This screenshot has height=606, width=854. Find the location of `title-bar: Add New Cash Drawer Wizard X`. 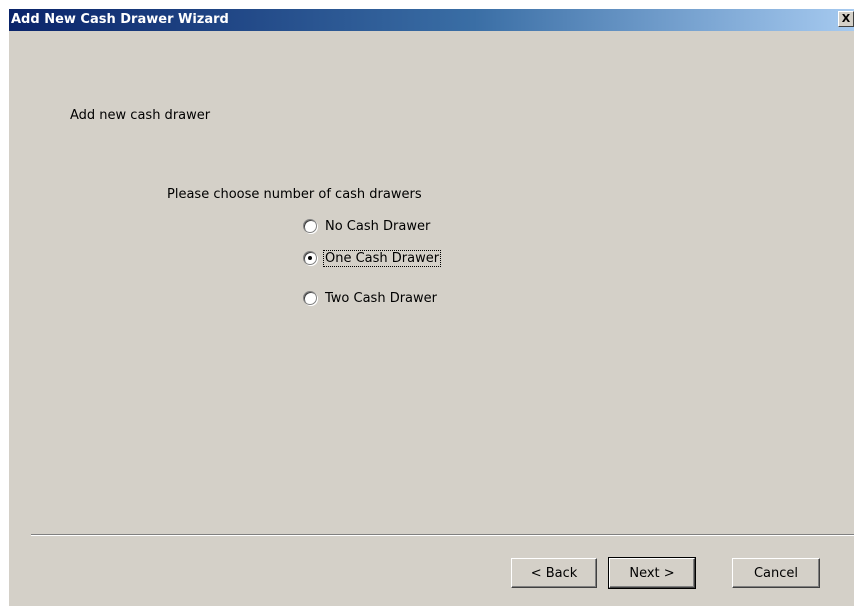

title-bar: Add New Cash Drawer Wizard X is located at coordinates (431, 20).